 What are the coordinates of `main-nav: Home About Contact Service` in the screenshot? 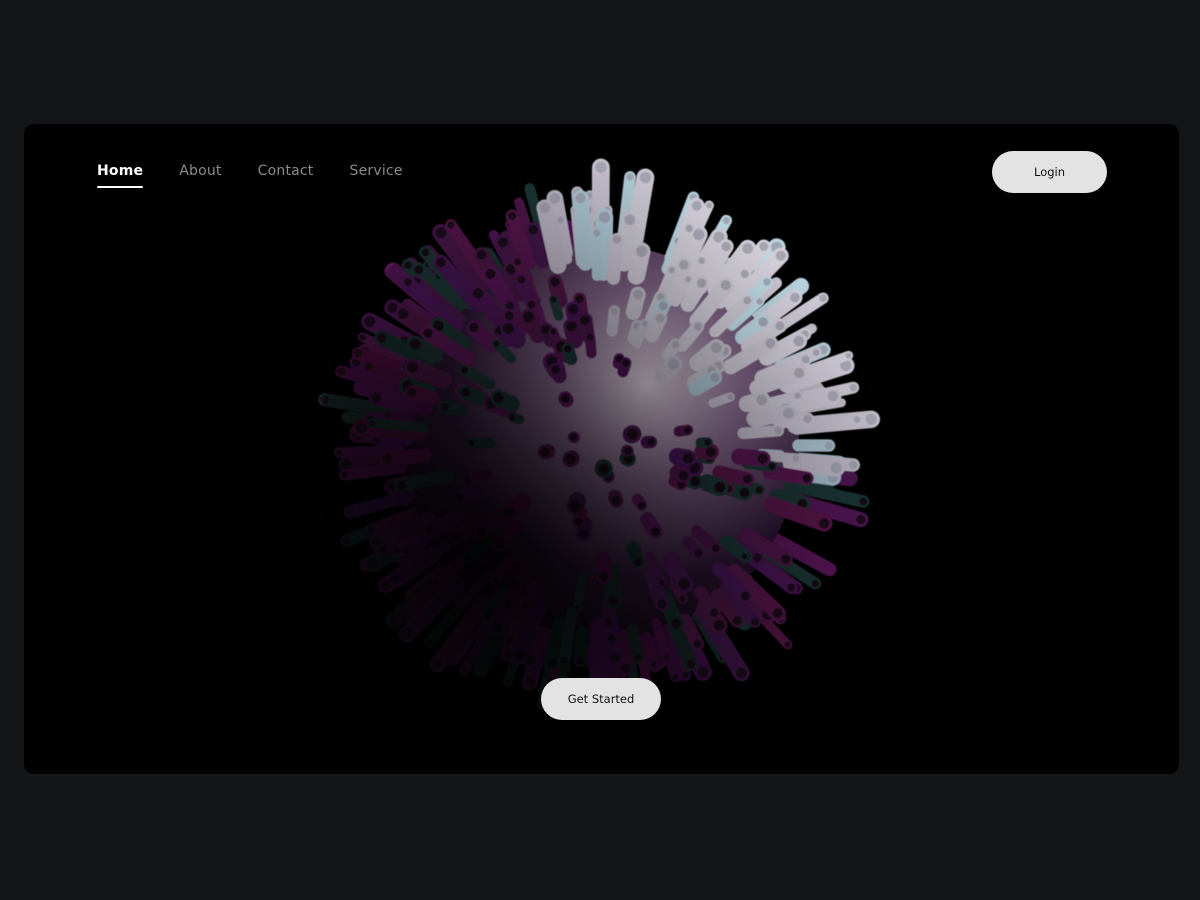 It's located at (250, 175).